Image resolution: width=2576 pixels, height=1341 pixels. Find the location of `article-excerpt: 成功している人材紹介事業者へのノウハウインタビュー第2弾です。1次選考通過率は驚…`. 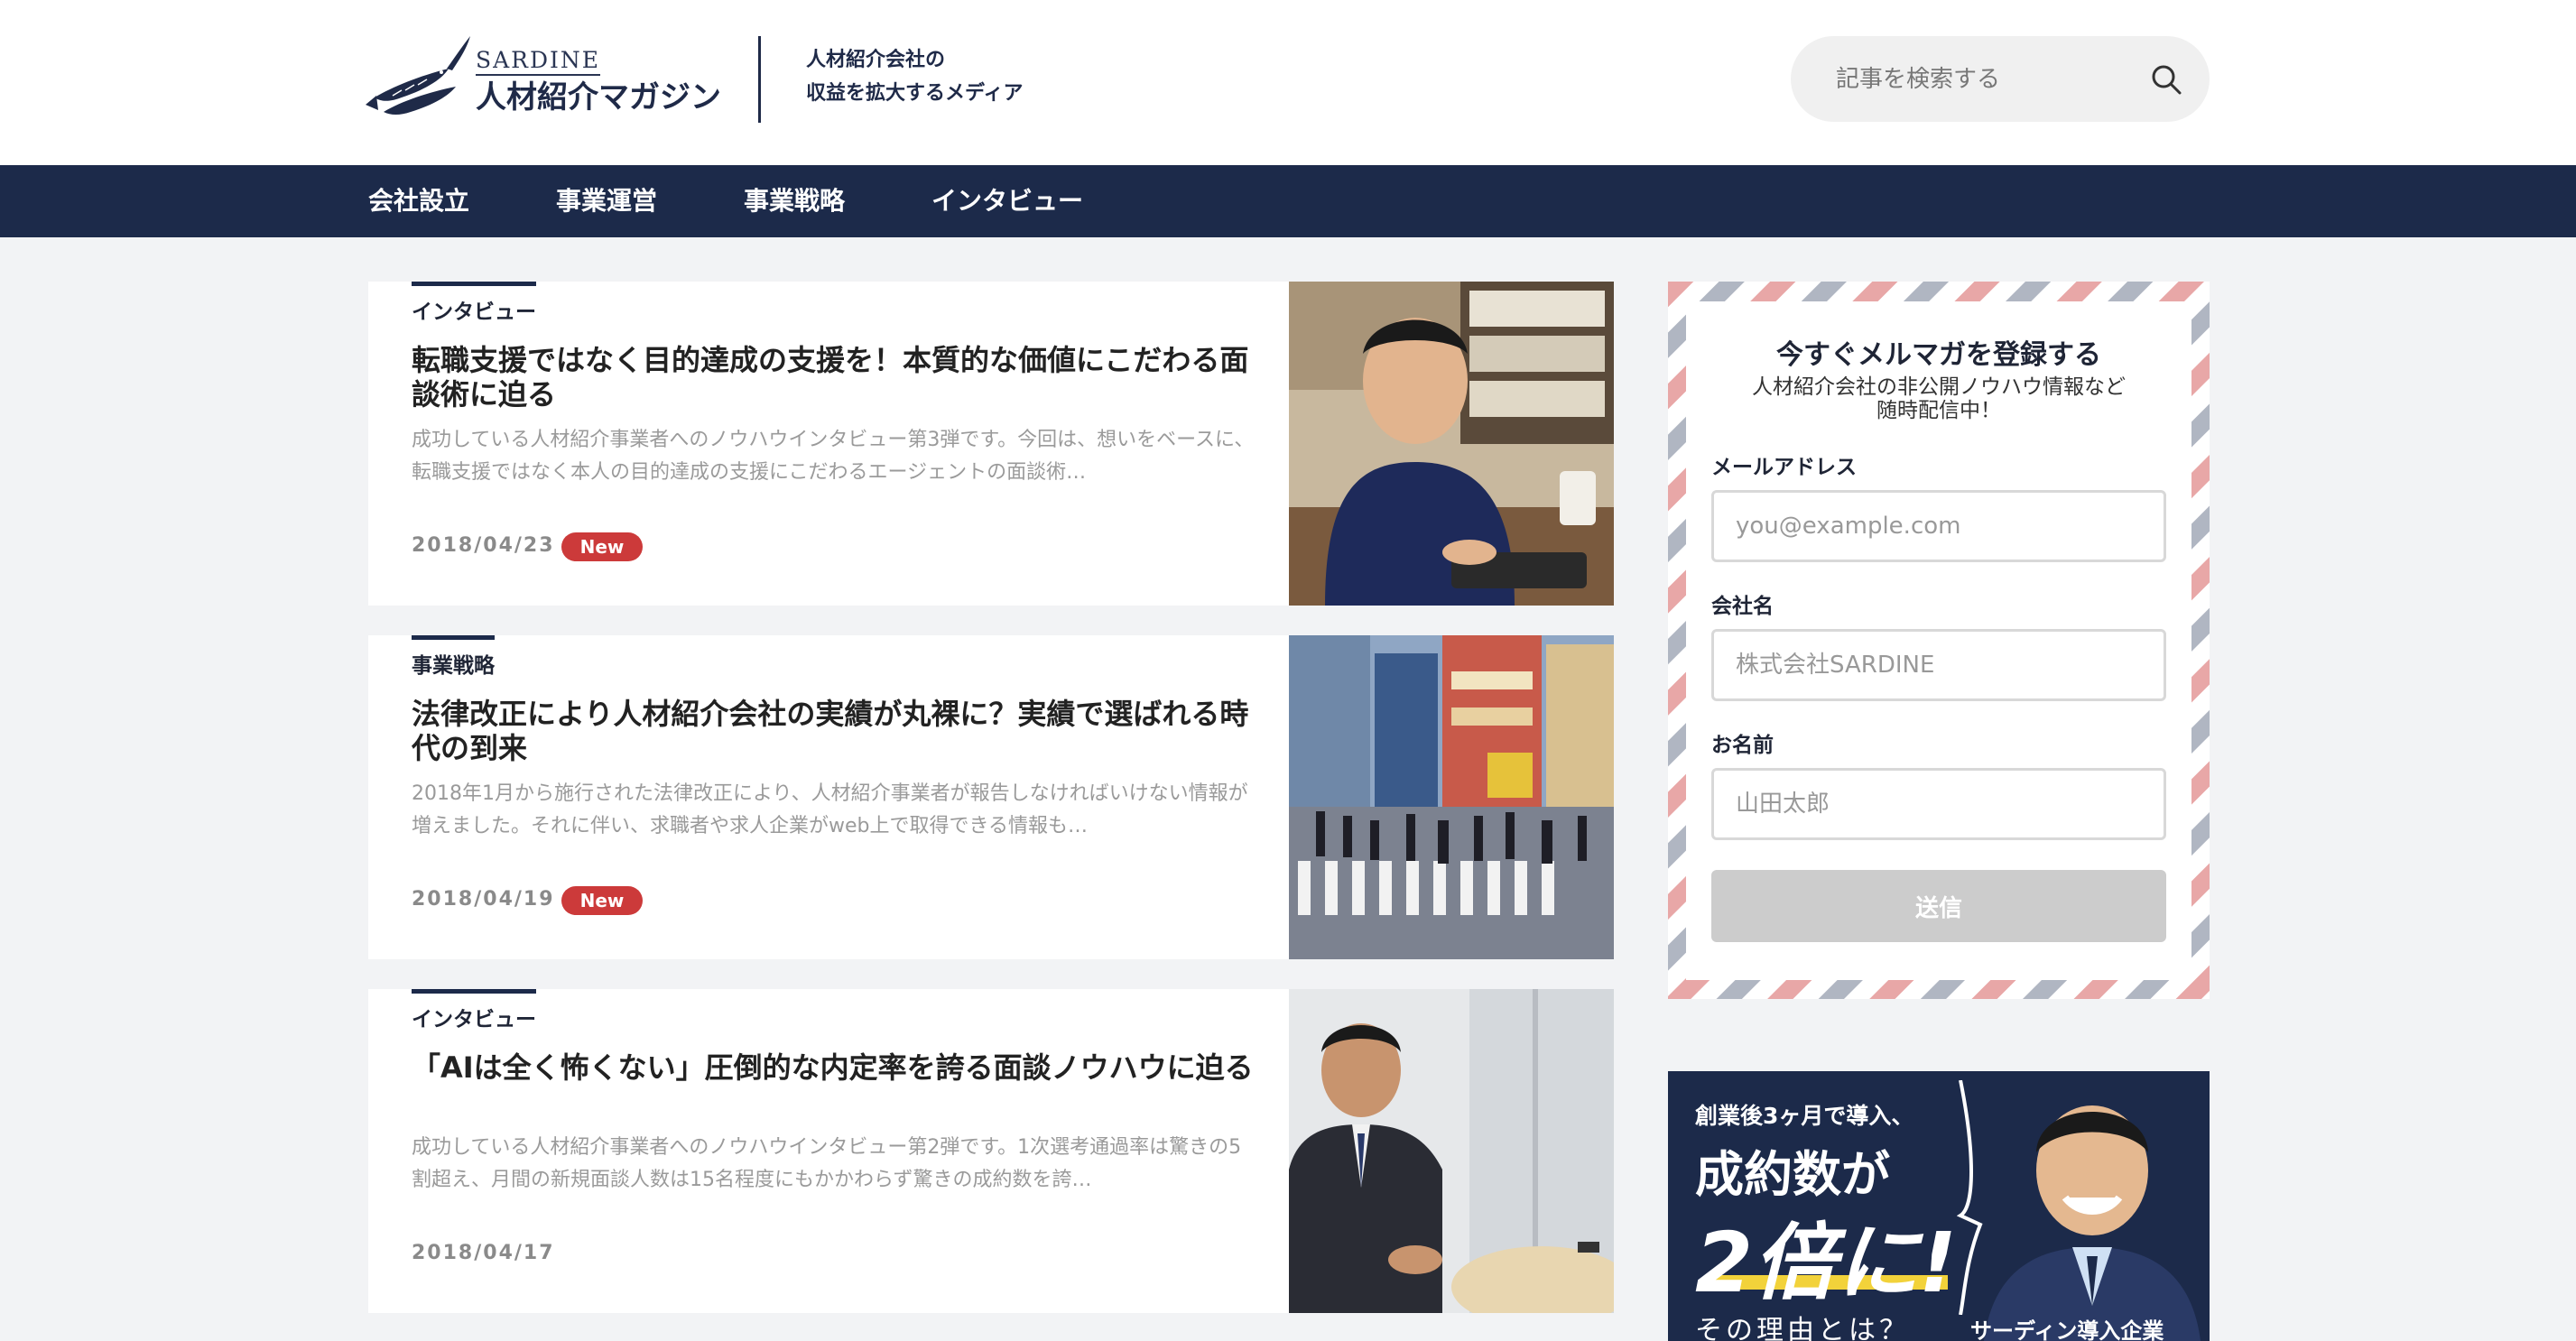

article-excerpt: 成功している人材紹介事業者へのノウハウインタビュー第2弾です。1次選考通過率は驚… is located at coordinates (827, 1163).